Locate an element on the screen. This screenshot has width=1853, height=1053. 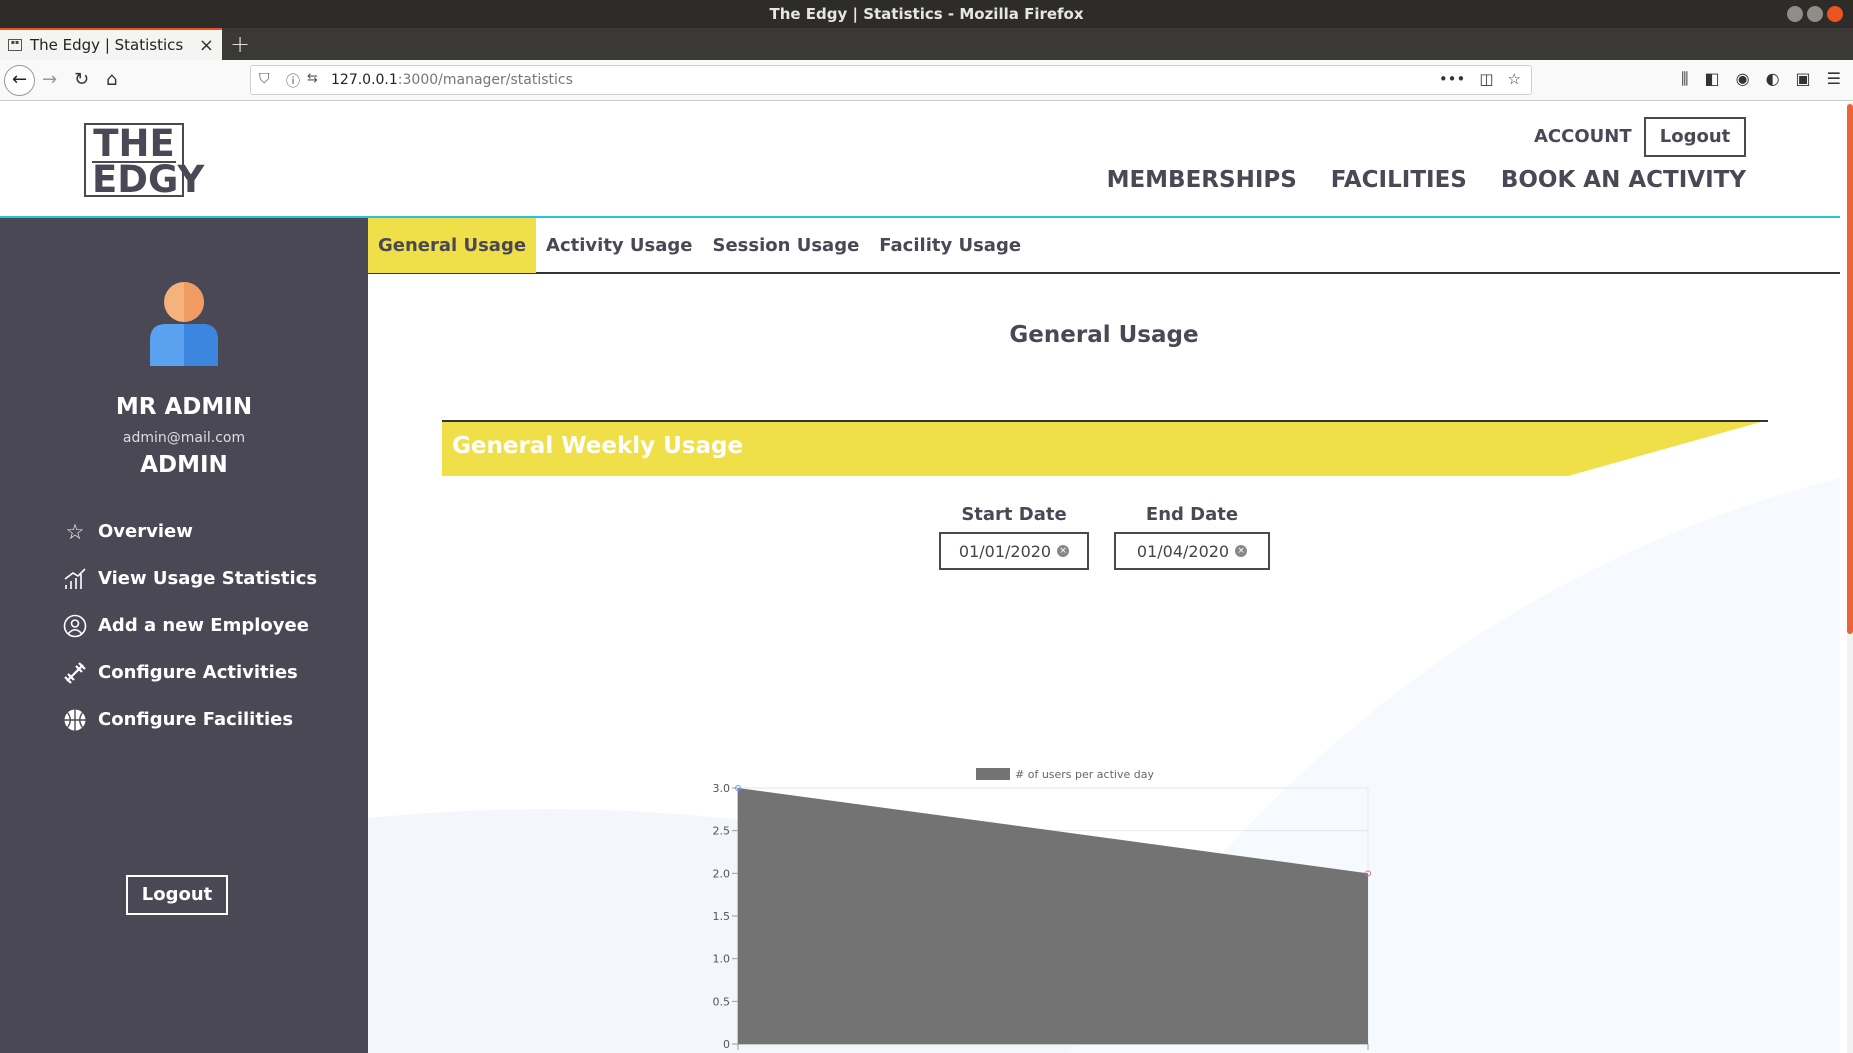
page-scrollbar is located at coordinates (1850, 577).